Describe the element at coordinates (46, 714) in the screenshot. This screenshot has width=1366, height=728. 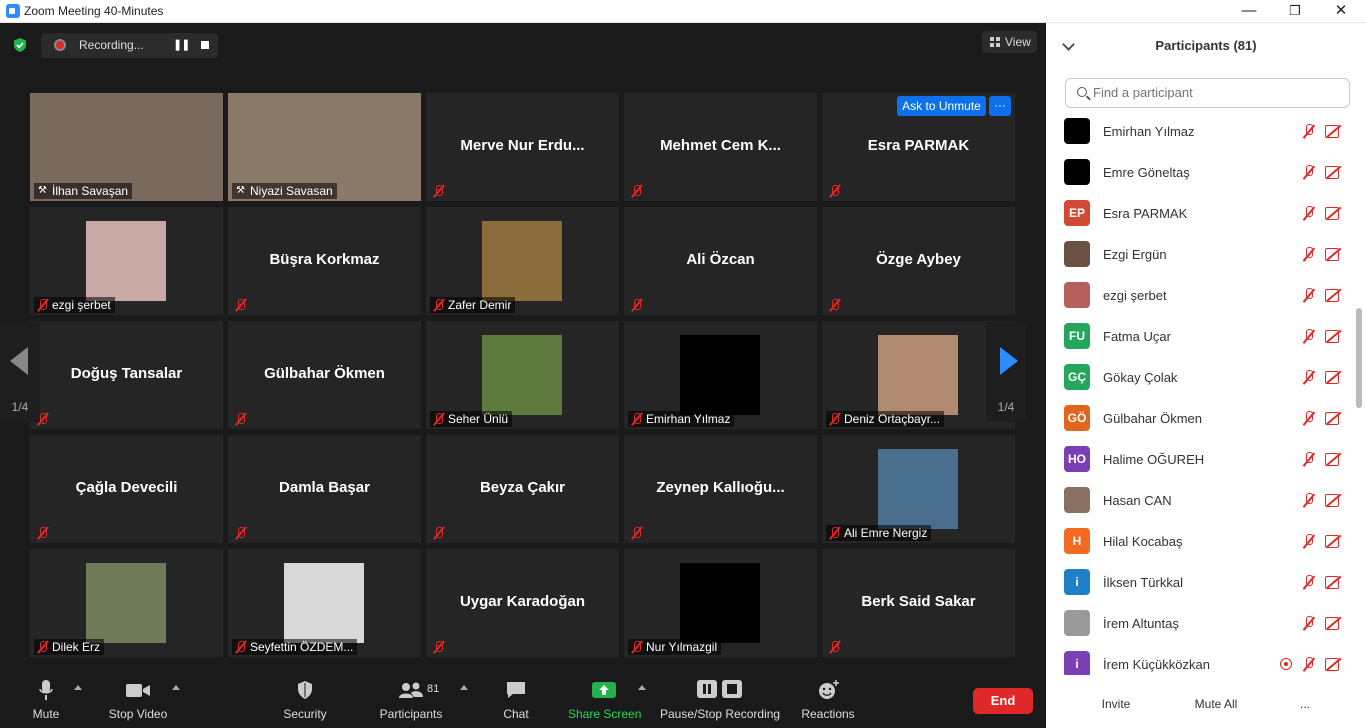
I see `mute-label: Mute` at that location.